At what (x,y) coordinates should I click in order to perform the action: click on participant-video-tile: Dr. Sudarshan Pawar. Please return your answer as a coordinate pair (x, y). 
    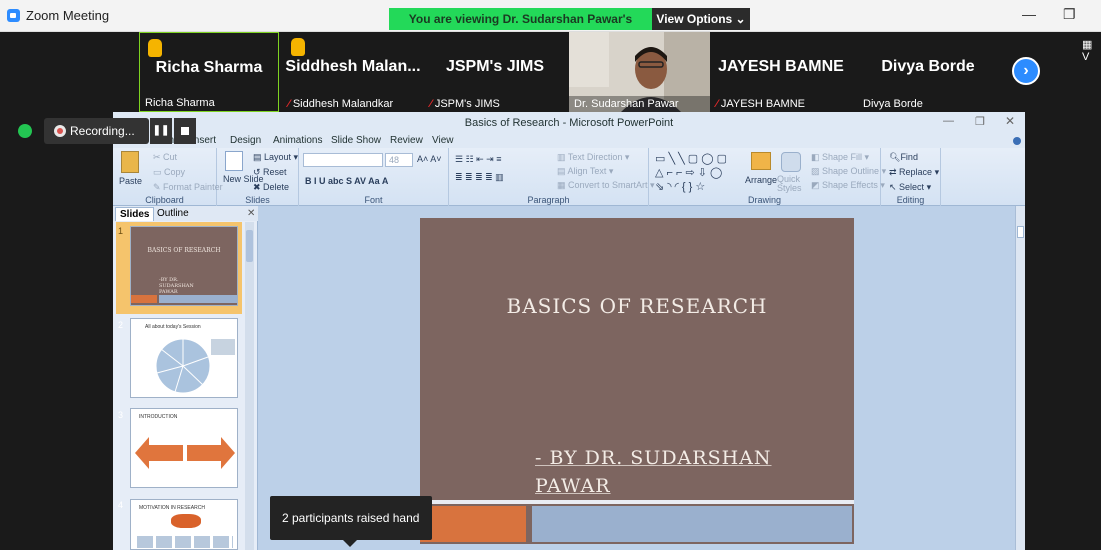
    Looking at the image, I should click on (639, 72).